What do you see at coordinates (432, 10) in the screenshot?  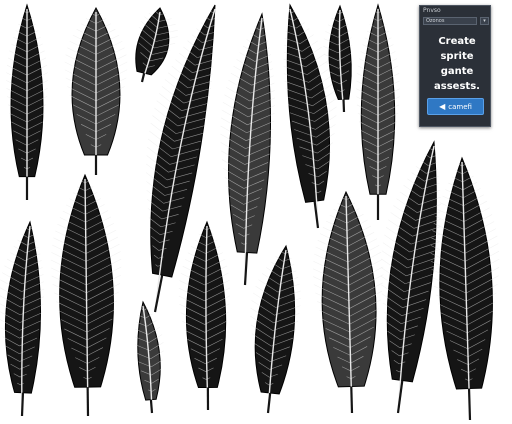 I see `panel-title: Pnvso` at bounding box center [432, 10].